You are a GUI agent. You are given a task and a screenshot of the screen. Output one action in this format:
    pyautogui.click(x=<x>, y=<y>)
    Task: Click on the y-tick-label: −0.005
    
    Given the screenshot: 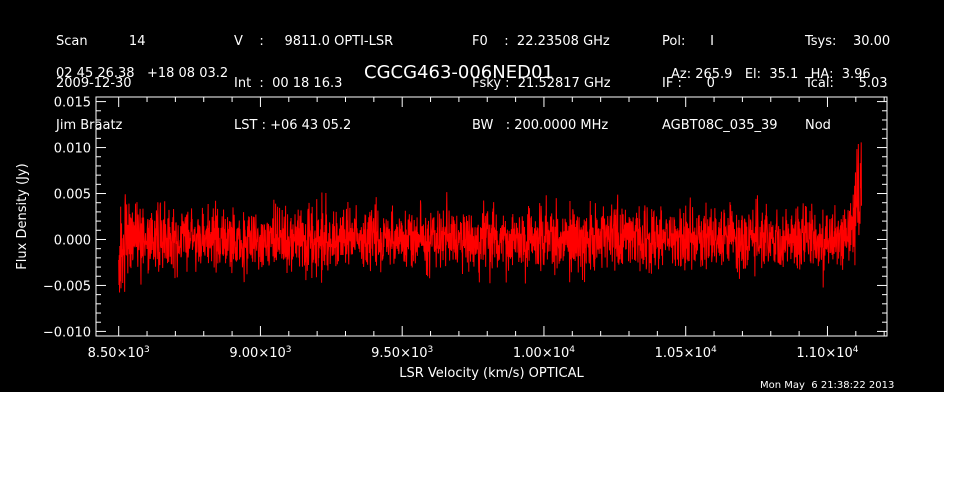 What is the action you would take?
    pyautogui.click(x=67, y=286)
    